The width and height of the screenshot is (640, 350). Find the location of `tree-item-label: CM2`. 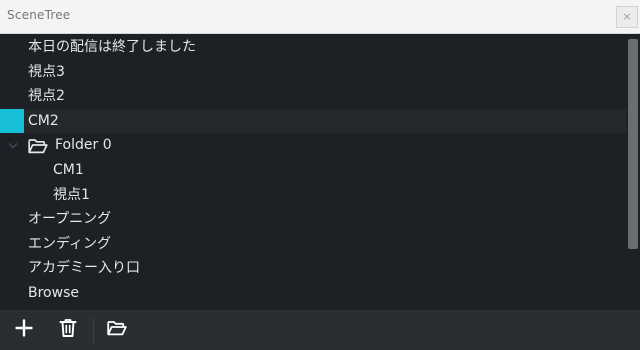

tree-item-label: CM2 is located at coordinates (43, 120).